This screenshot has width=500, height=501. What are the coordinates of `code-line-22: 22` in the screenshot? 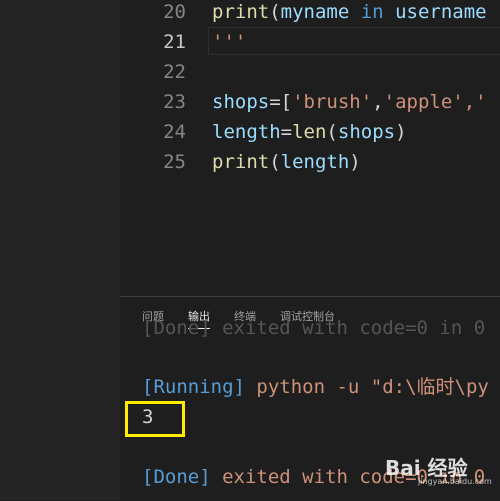 It's located at (310, 72).